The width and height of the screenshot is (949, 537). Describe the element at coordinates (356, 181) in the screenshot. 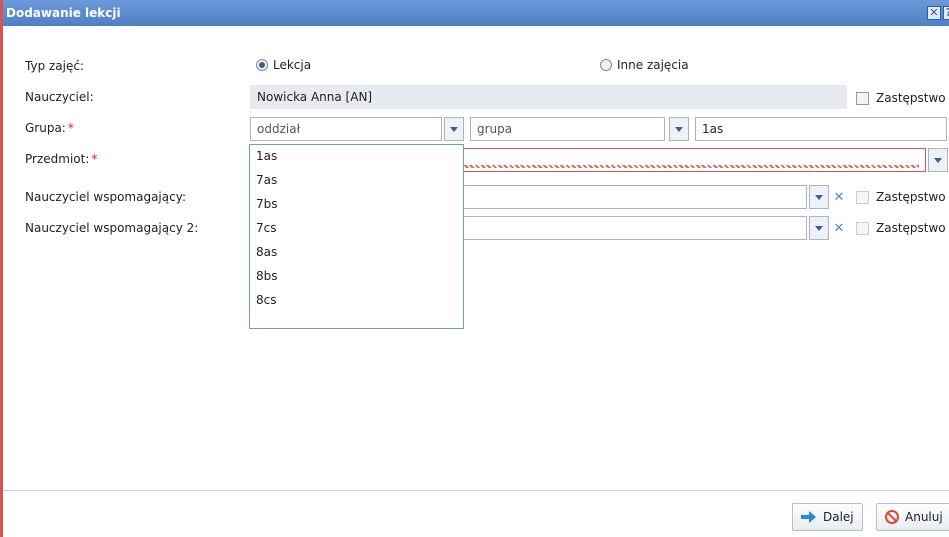

I see `dropdown-option: 7as` at that location.